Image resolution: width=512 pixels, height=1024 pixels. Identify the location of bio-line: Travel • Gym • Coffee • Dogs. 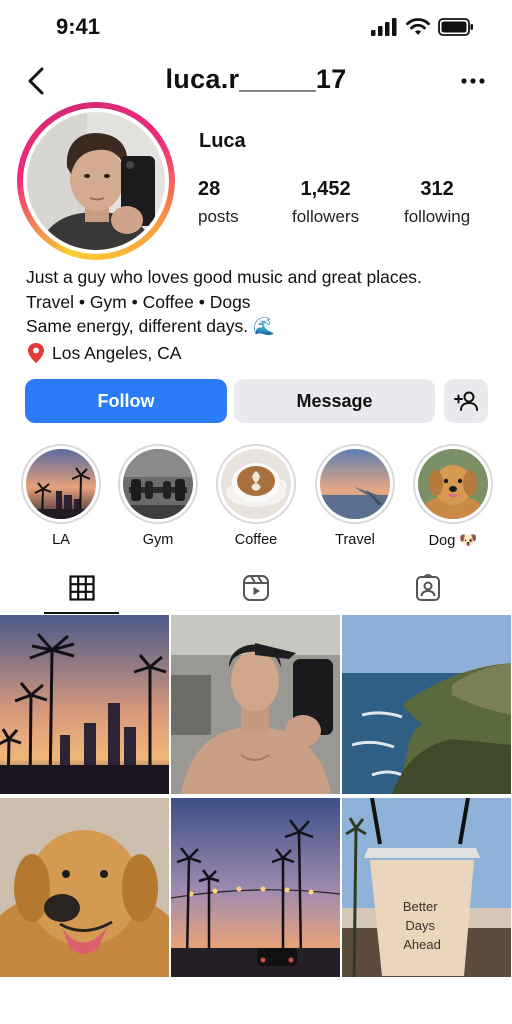
(138, 301).